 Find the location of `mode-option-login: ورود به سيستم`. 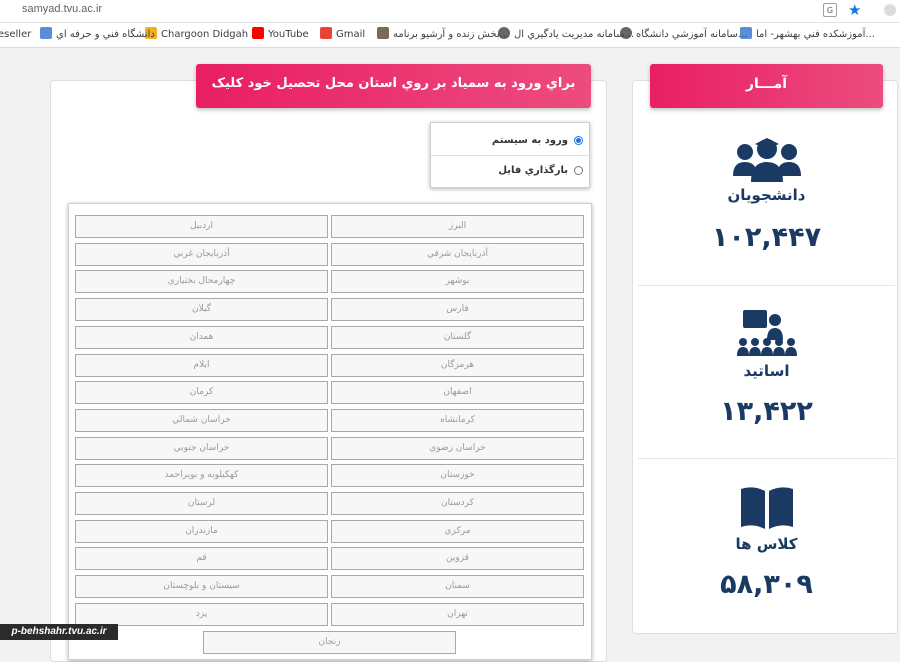

mode-option-login: ورود به سيستم is located at coordinates (510, 140).